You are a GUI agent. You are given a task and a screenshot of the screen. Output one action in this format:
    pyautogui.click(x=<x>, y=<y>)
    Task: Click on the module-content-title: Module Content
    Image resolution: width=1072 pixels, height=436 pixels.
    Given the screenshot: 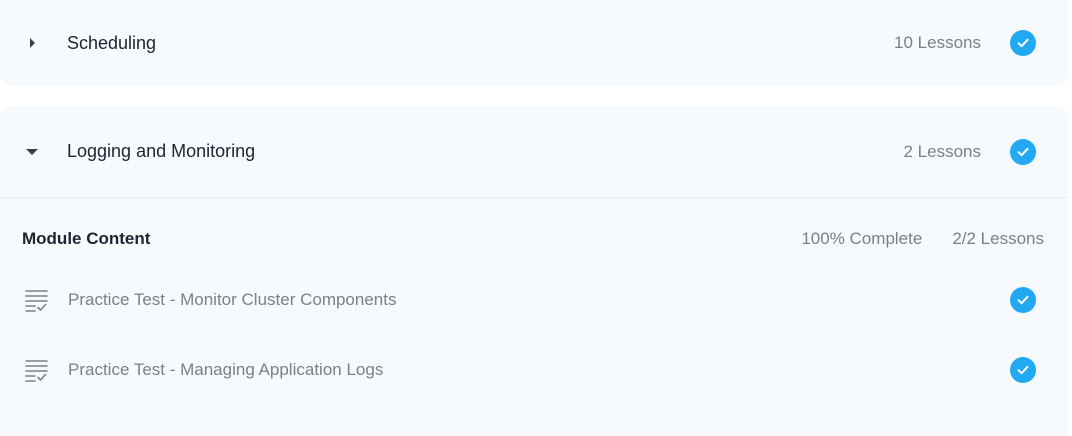 What is the action you would take?
    pyautogui.click(x=86, y=238)
    